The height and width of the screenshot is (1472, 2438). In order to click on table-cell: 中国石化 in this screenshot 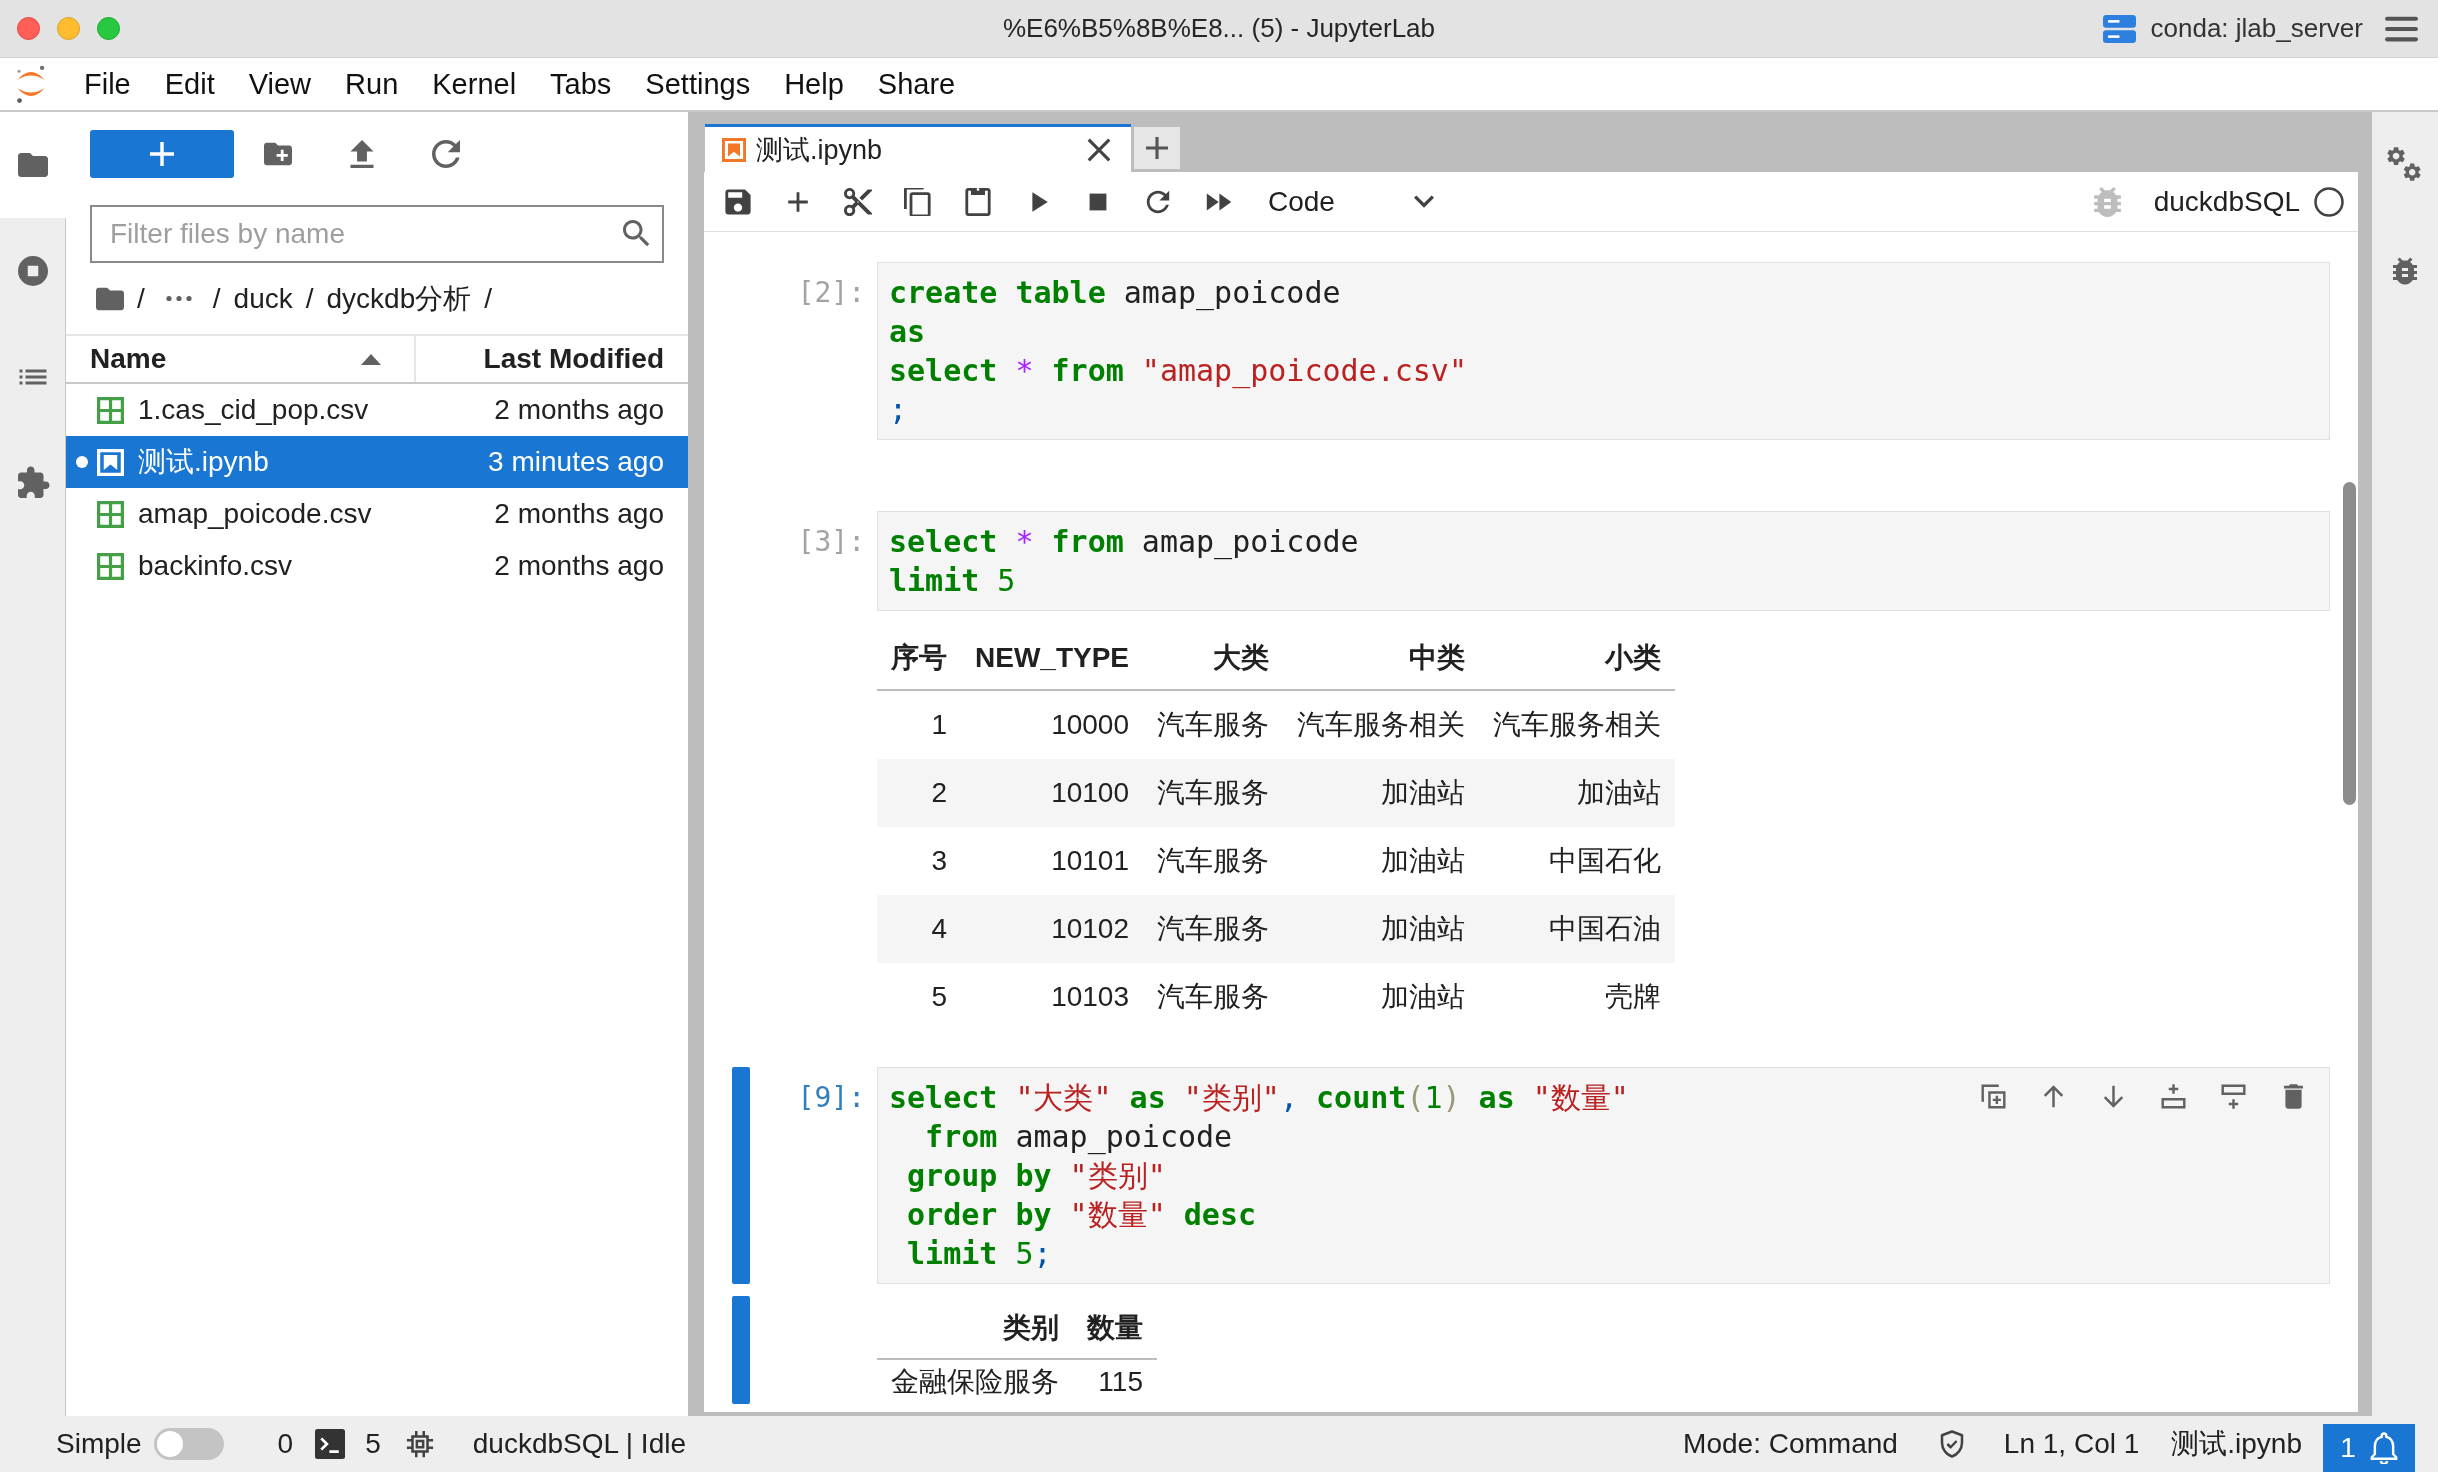, I will do `click(1577, 861)`.